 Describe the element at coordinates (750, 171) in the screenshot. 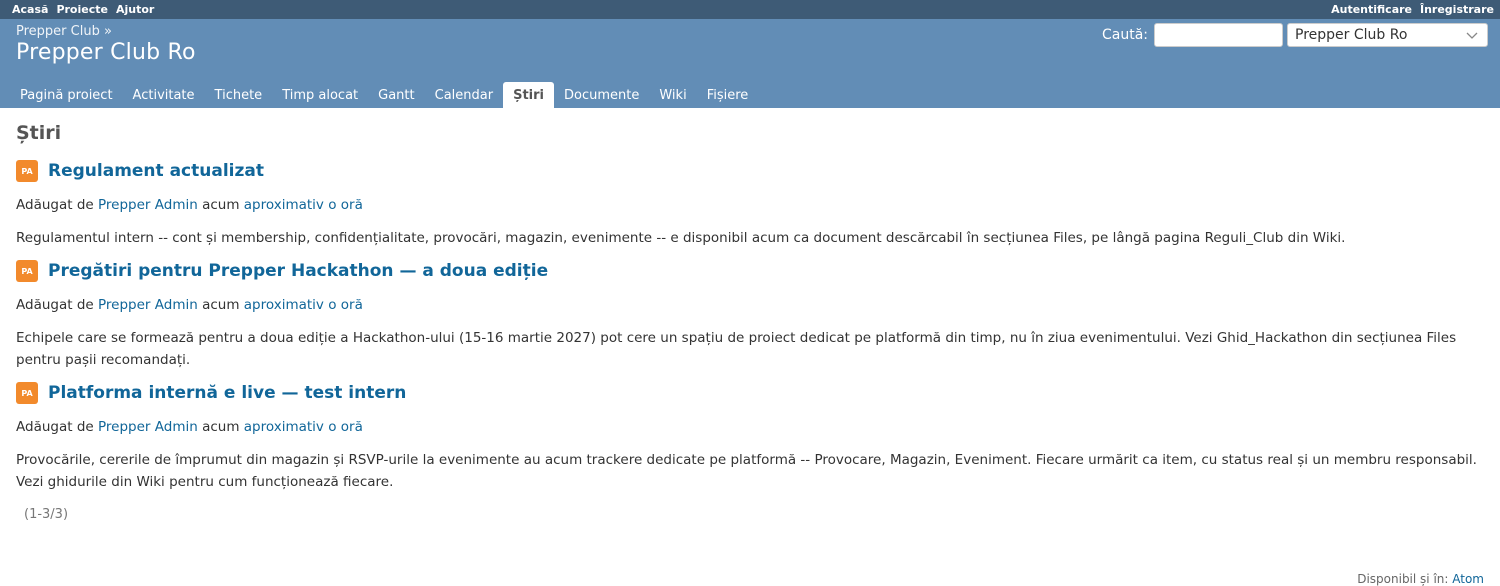

I see `news-title-row: PA Regulament actualizat` at that location.